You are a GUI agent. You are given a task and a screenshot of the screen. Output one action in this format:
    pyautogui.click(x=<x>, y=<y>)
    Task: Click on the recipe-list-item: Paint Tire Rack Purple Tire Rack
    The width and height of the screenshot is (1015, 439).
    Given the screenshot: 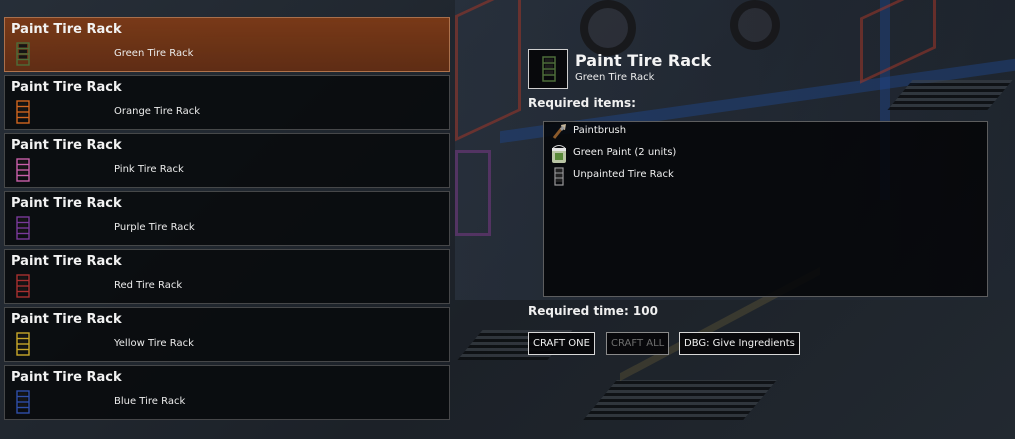 What is the action you would take?
    pyautogui.click(x=227, y=218)
    